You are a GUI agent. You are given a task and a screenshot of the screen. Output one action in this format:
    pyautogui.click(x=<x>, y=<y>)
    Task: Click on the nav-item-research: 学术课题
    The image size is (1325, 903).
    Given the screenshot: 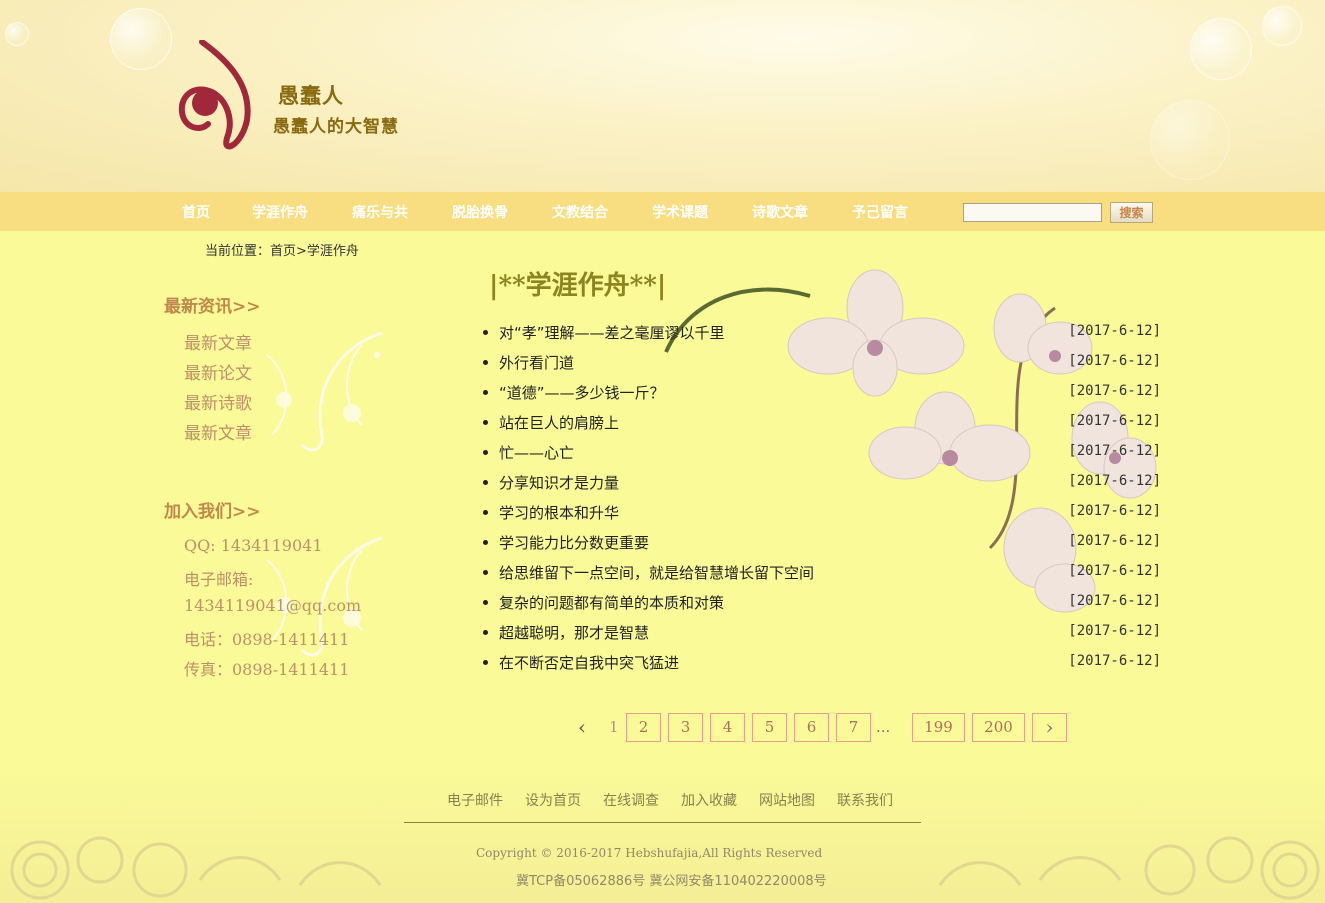 What is the action you would take?
    pyautogui.click(x=680, y=212)
    